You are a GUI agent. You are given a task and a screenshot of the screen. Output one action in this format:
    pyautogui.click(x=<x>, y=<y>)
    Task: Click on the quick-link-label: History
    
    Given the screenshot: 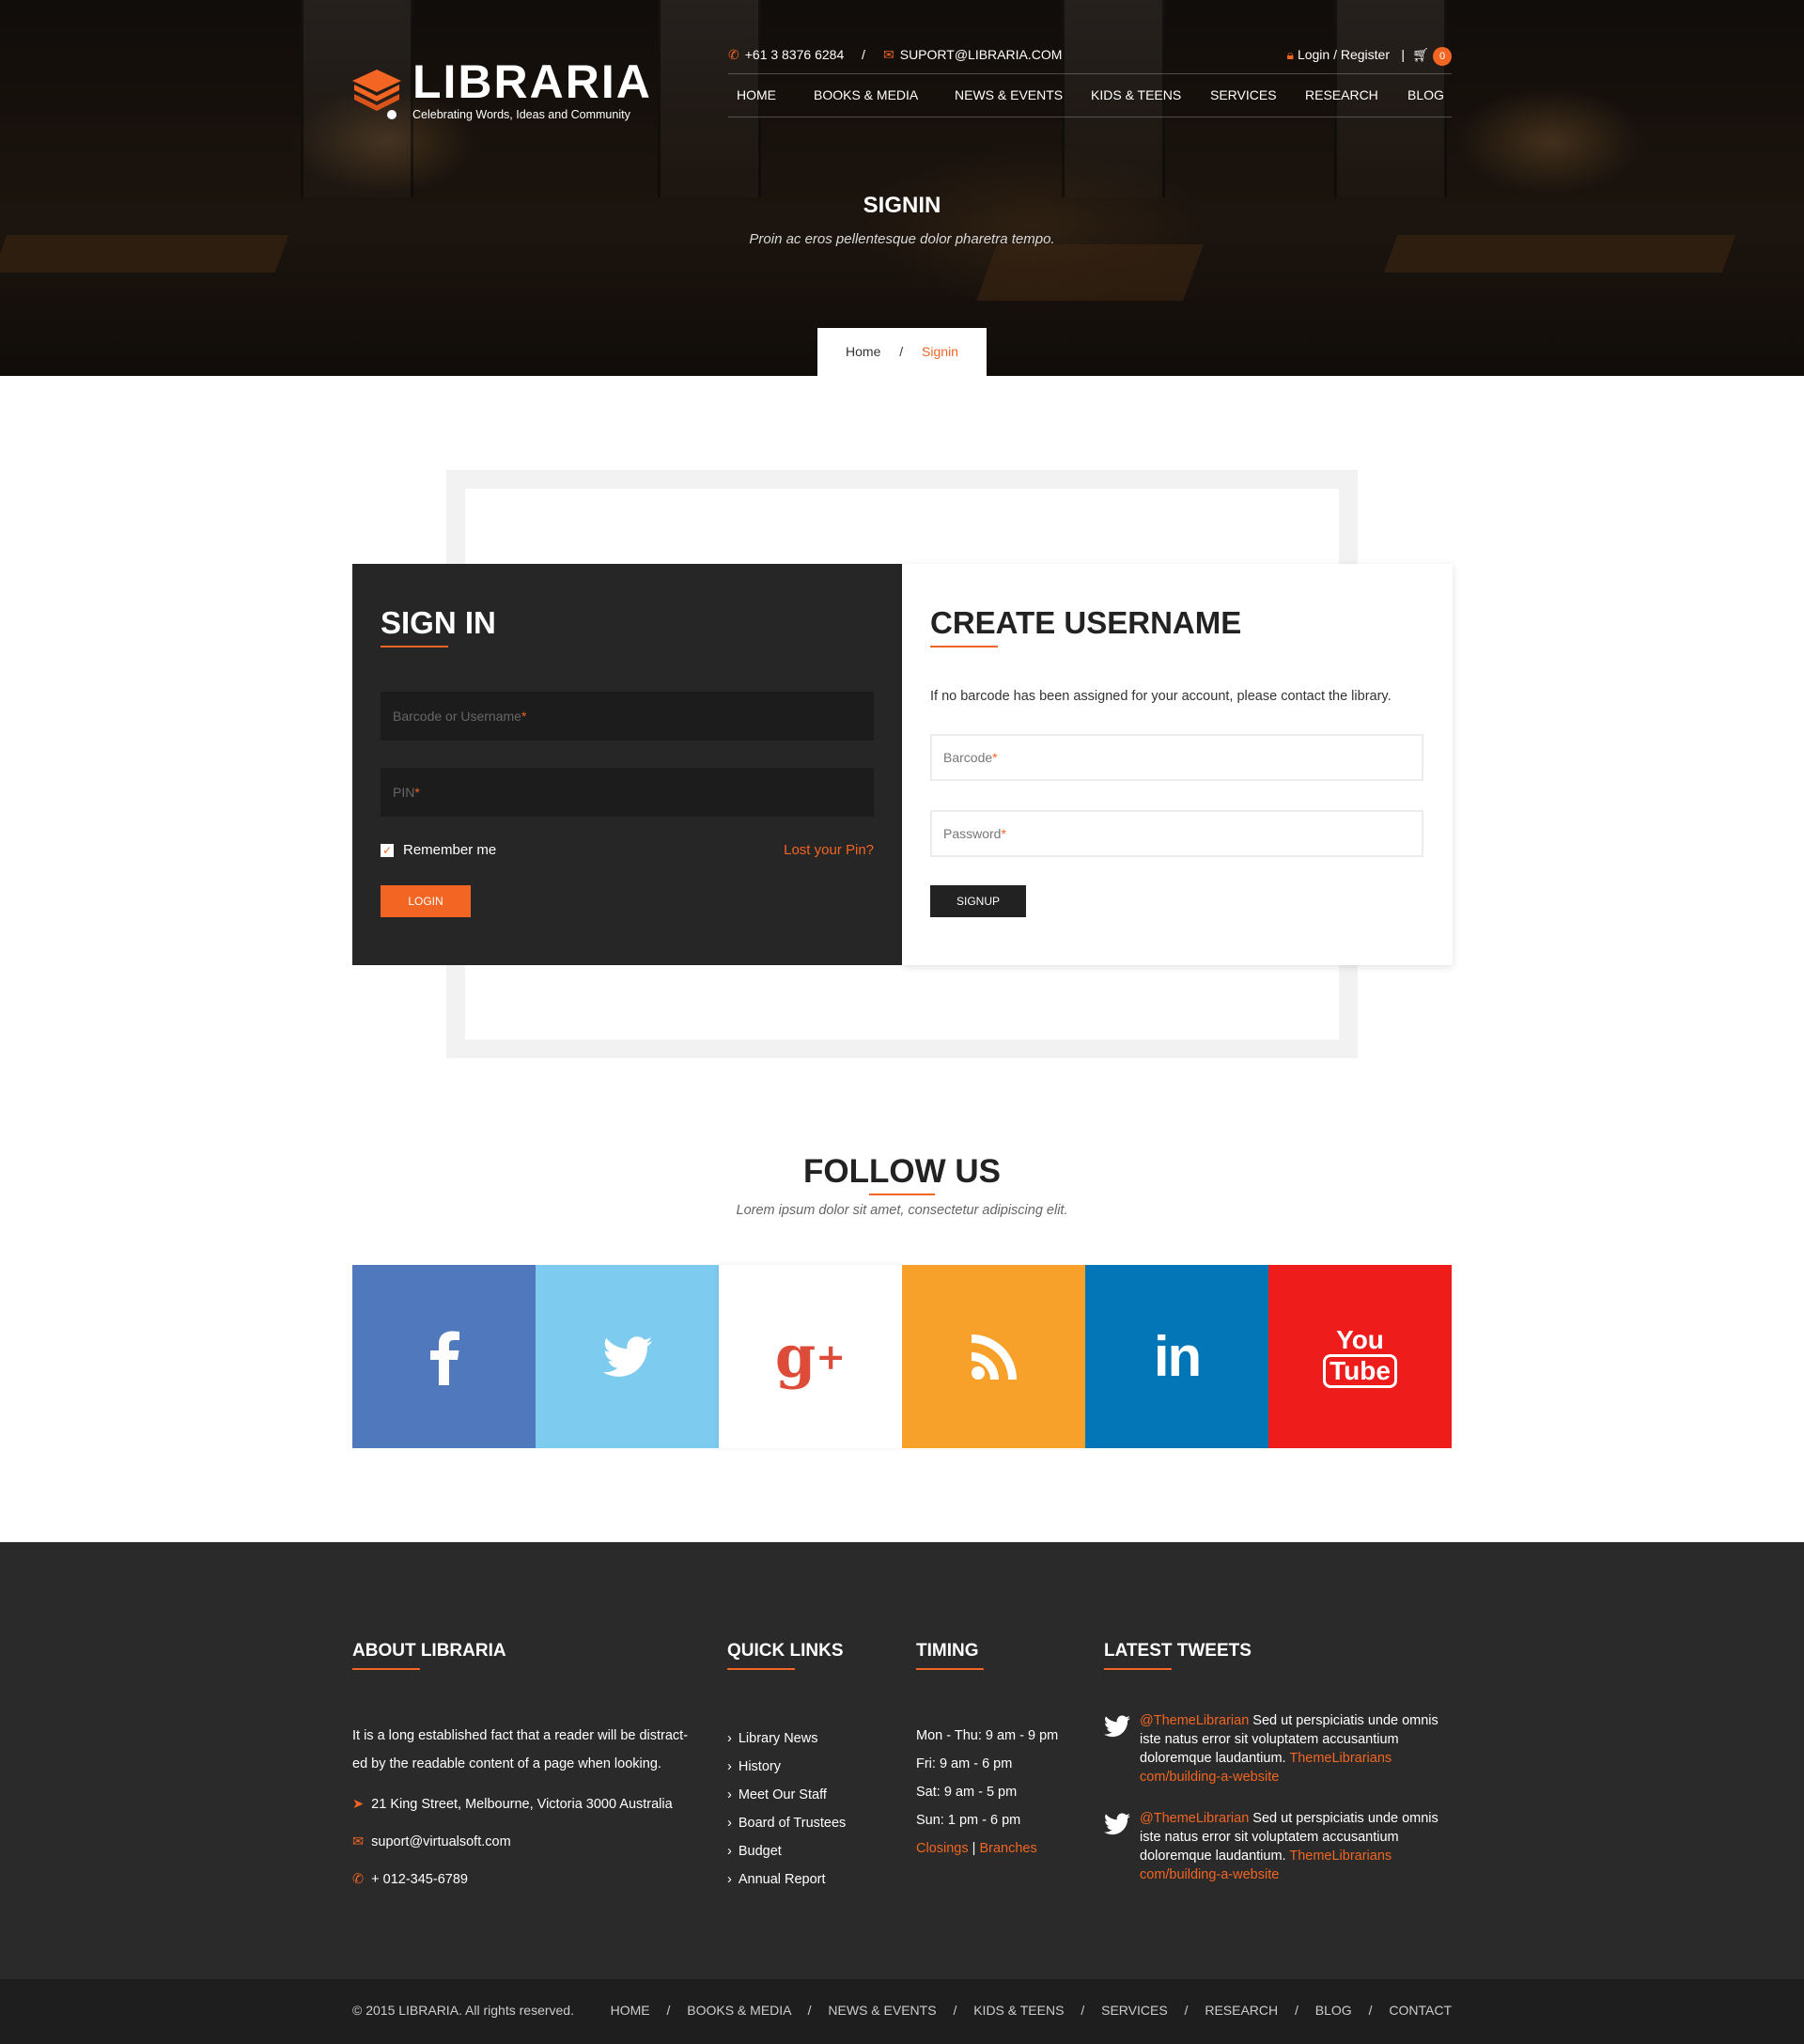 What is the action you would take?
    pyautogui.click(x=759, y=1766)
    